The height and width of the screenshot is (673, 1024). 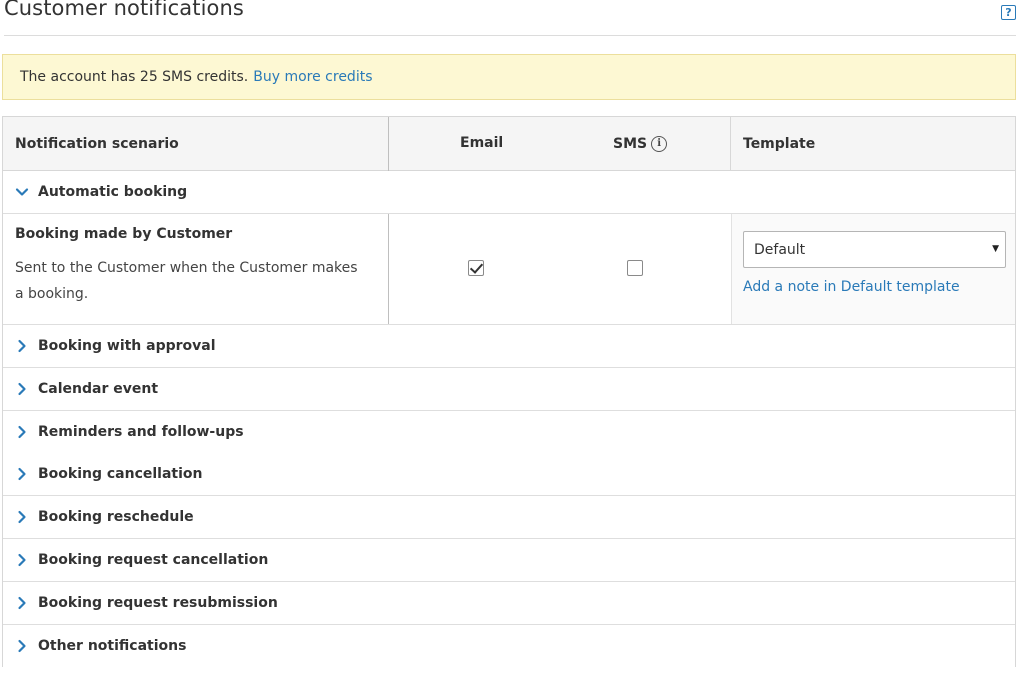 What do you see at coordinates (22, 192) in the screenshot?
I see `chevron-down-icon` at bounding box center [22, 192].